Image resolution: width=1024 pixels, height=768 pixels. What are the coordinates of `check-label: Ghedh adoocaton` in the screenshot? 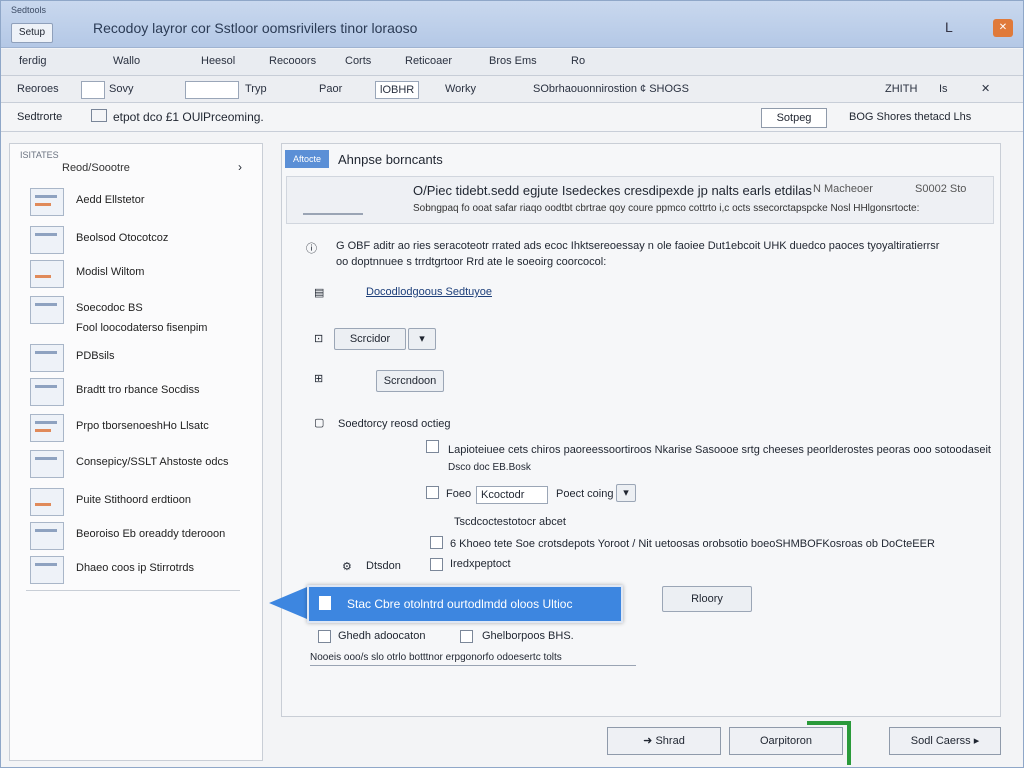 It's located at (382, 636).